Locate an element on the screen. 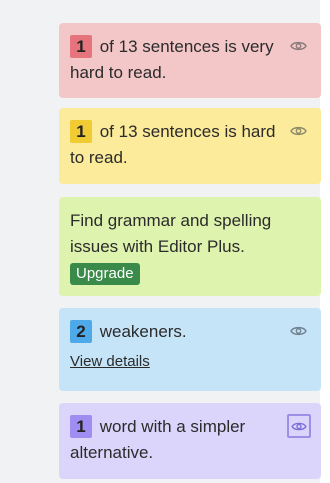  card-text: of 13 sentences is very hard to read. is located at coordinates (172, 59).